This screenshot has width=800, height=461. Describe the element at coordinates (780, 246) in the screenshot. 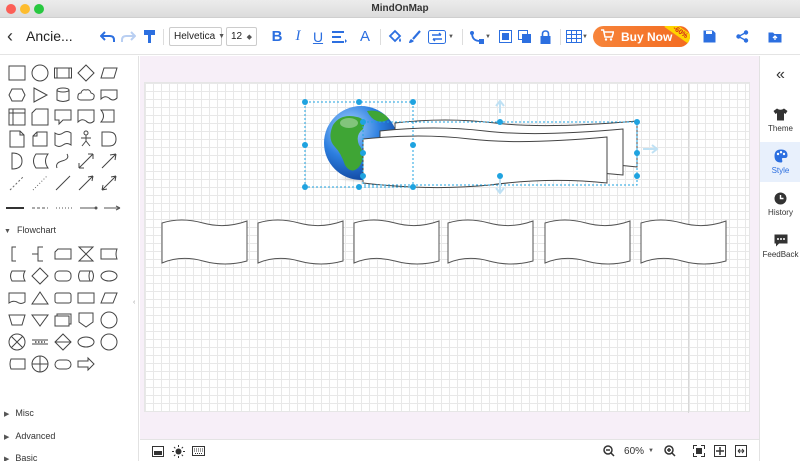

I see `sidebar-item-feedback: FeedBack` at that location.